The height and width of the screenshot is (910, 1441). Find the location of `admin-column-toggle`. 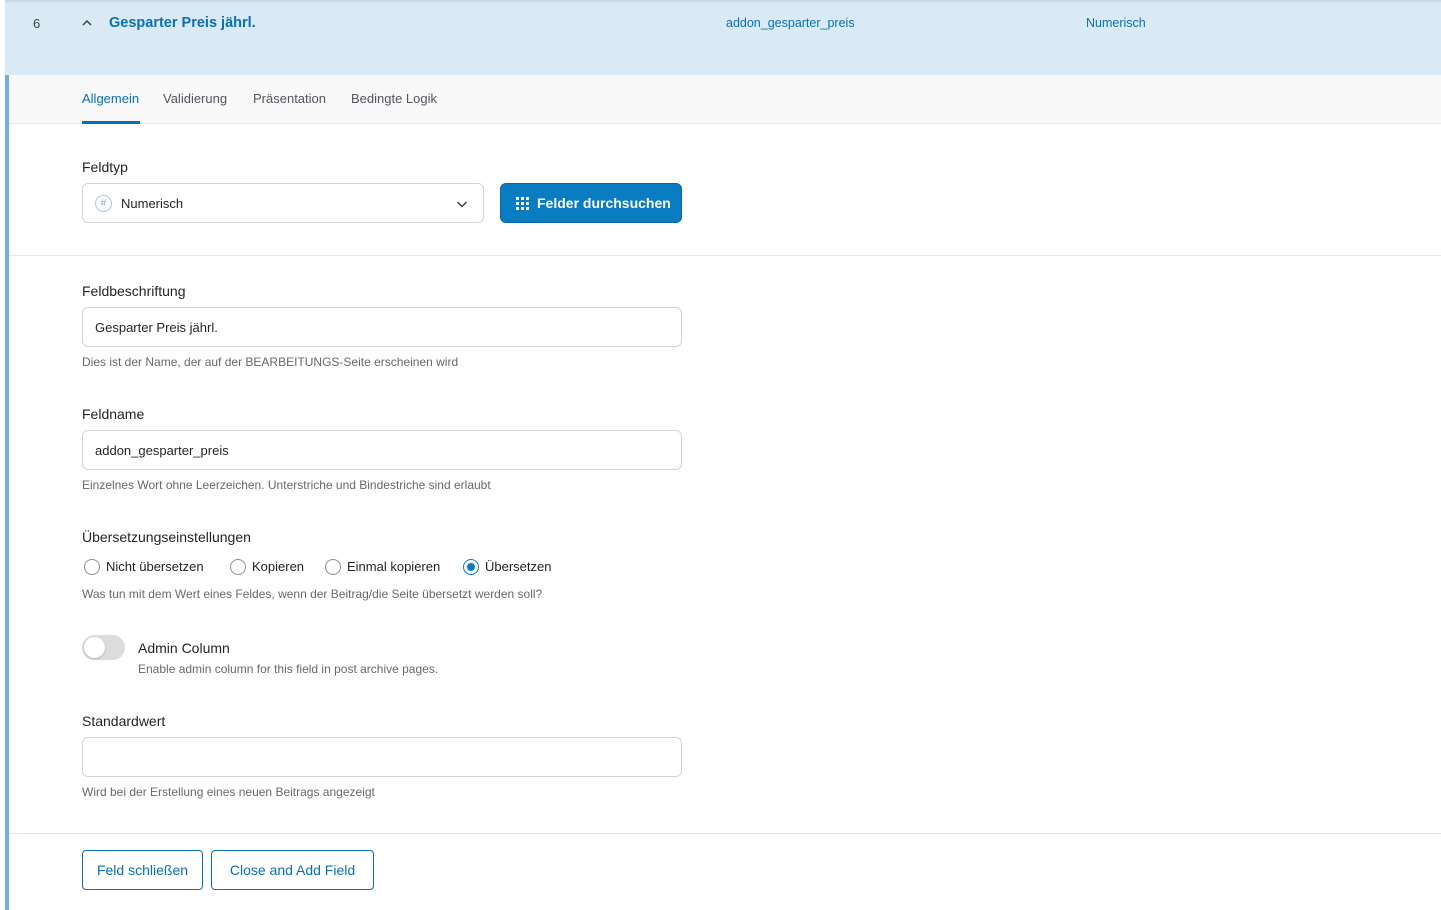

admin-column-toggle is located at coordinates (103, 647).